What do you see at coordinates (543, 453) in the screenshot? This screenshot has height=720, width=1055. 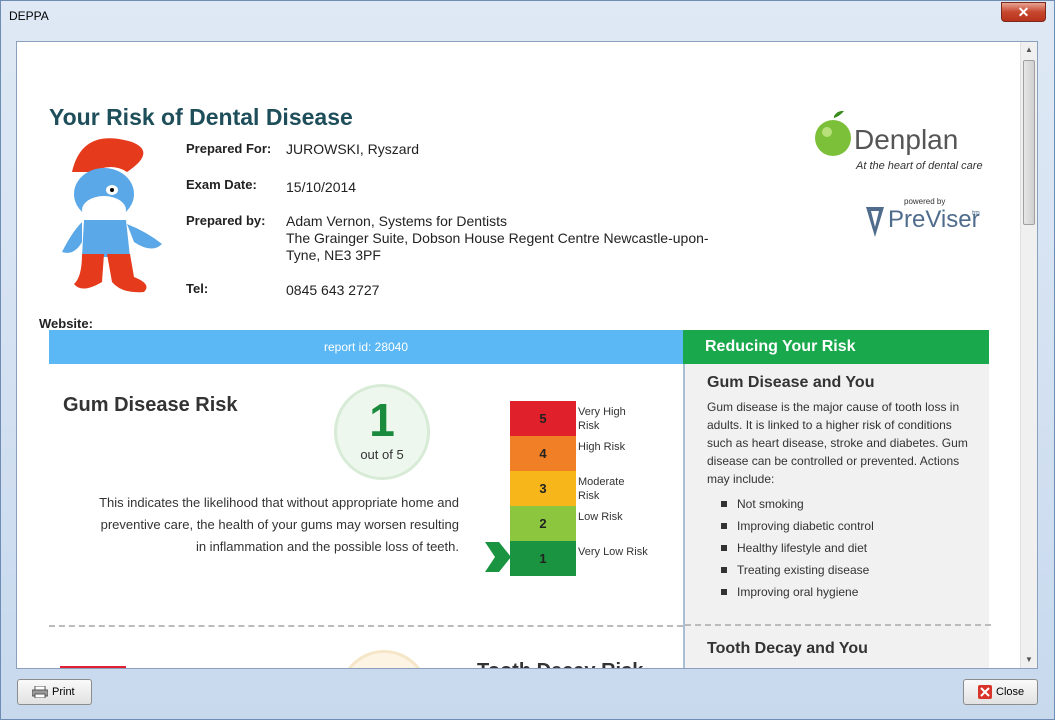 I see `risk-level-4: 4` at bounding box center [543, 453].